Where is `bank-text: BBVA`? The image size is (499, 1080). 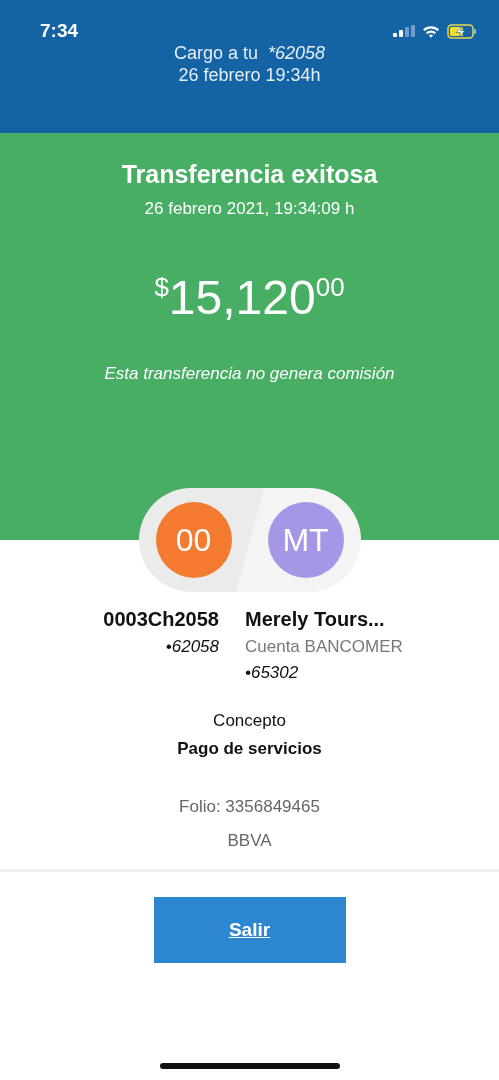
bank-text: BBVA is located at coordinates (249, 841).